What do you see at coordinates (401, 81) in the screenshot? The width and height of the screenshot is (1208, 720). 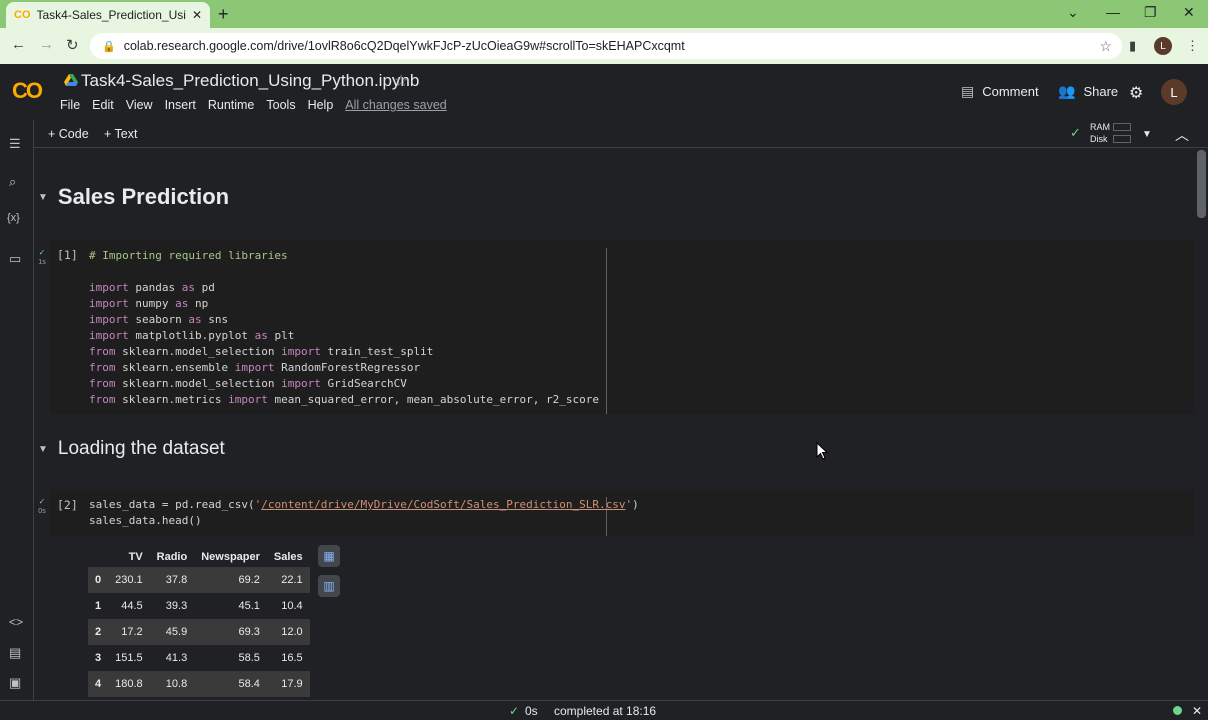 I see `star-icon: ☆` at bounding box center [401, 81].